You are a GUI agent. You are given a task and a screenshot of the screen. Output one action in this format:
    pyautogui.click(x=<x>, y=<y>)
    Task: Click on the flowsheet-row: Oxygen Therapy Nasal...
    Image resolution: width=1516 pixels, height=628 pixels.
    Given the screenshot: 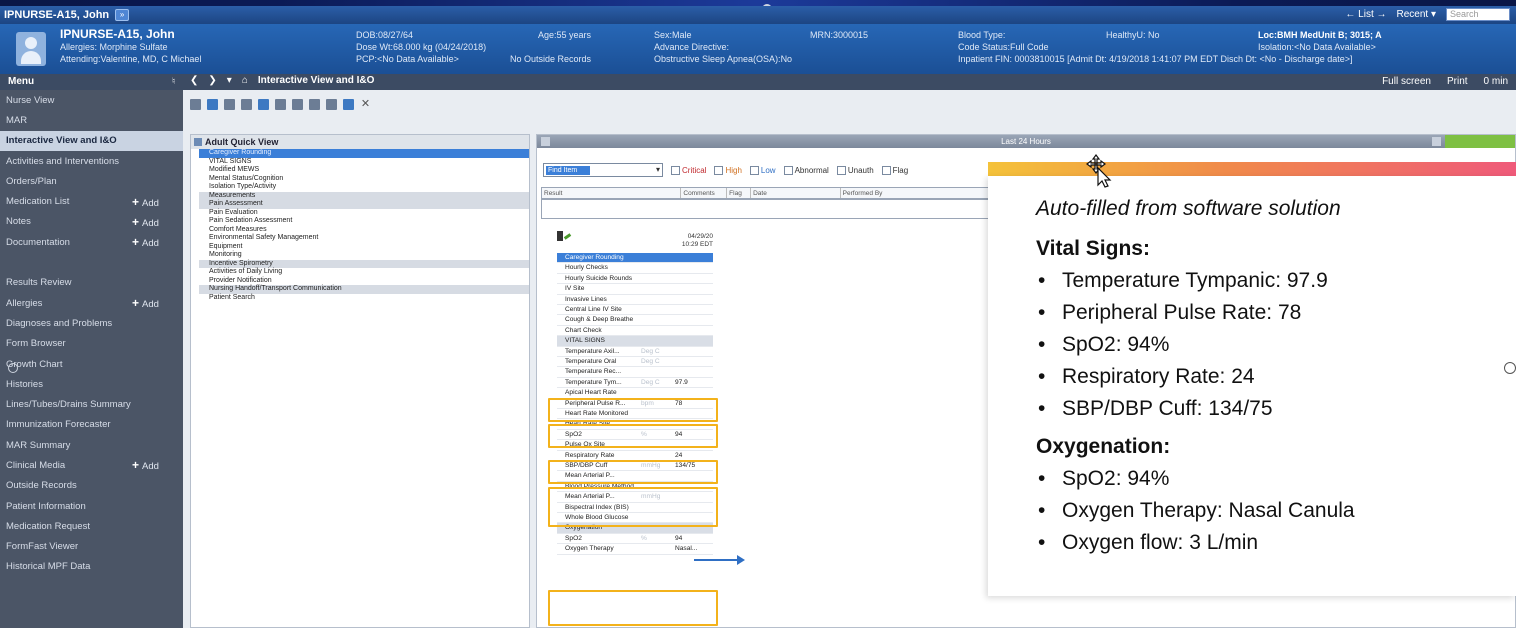 What is the action you would take?
    pyautogui.click(x=635, y=549)
    